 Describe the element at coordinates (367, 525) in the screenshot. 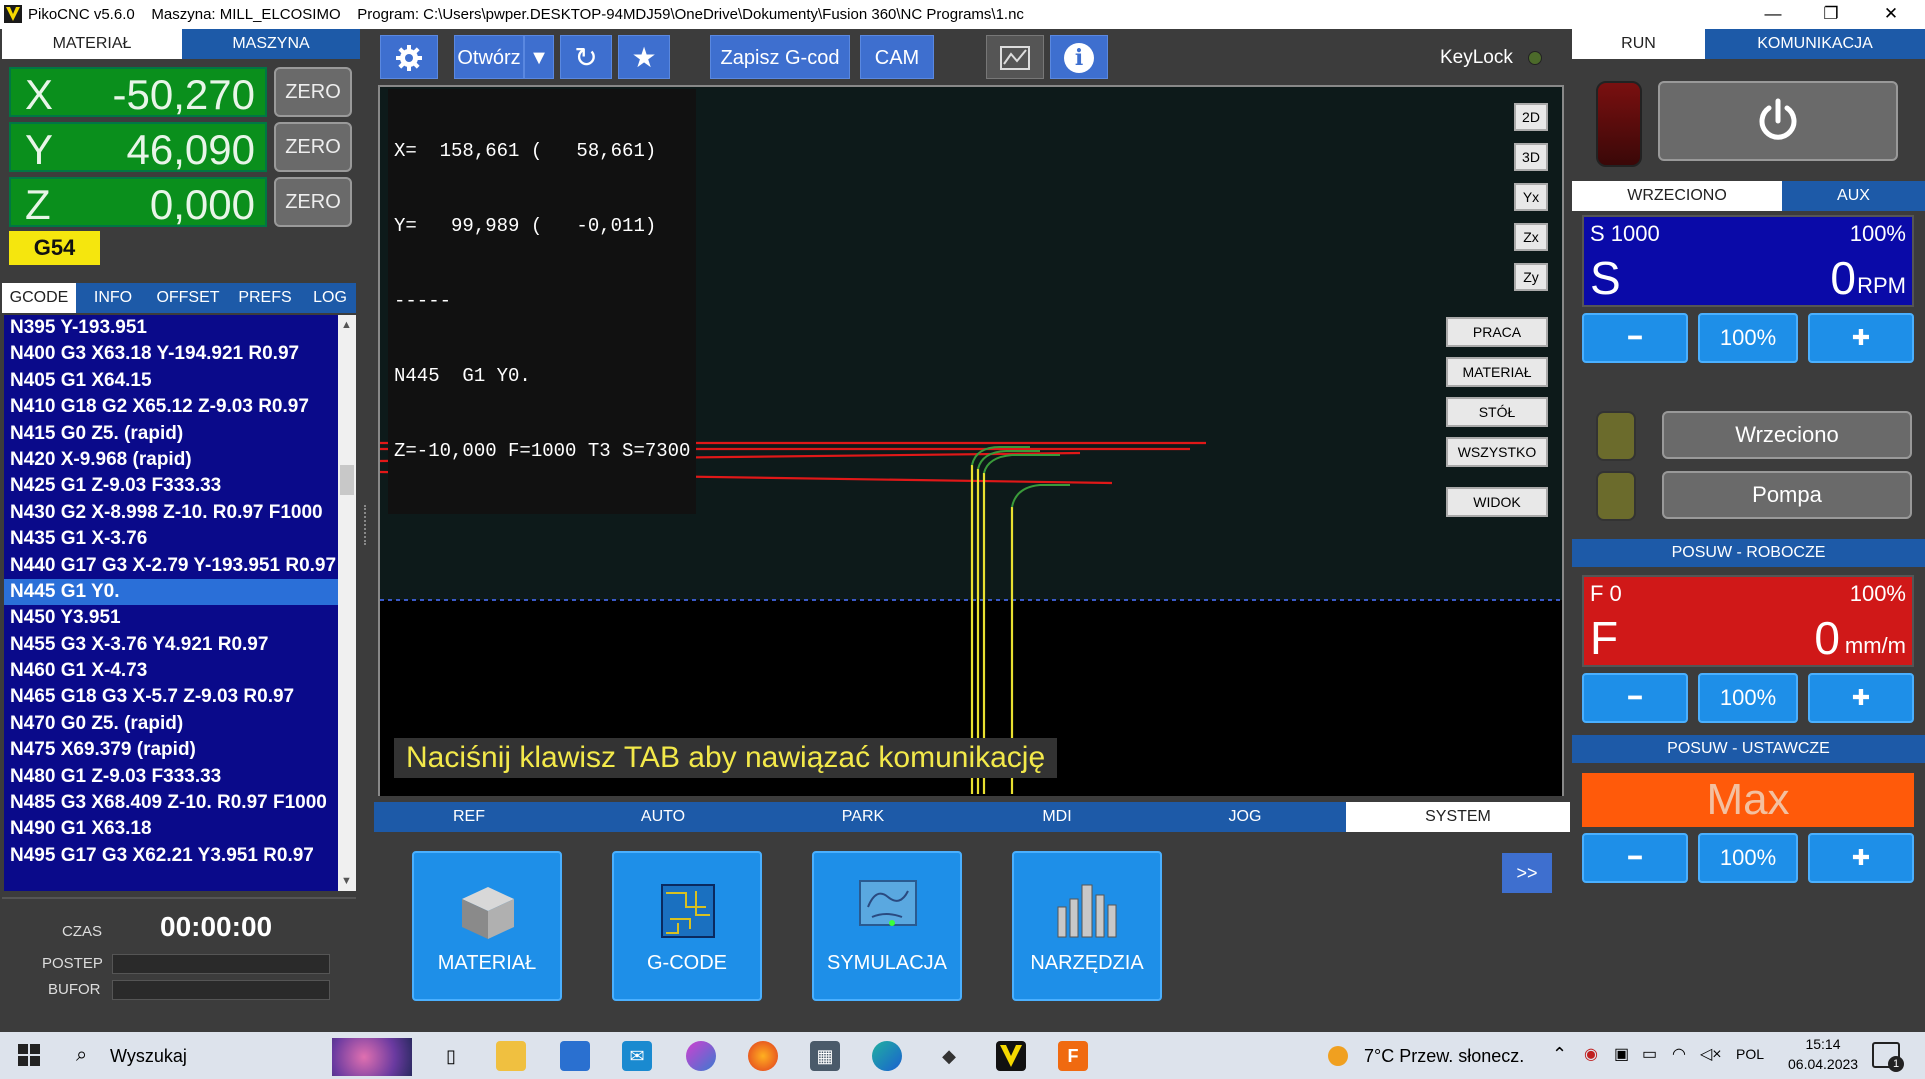

I see `splitter-handle` at that location.